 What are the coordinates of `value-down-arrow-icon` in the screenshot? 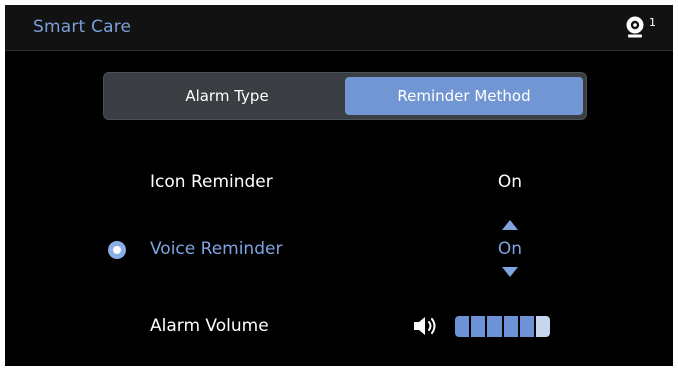 It's located at (510, 272).